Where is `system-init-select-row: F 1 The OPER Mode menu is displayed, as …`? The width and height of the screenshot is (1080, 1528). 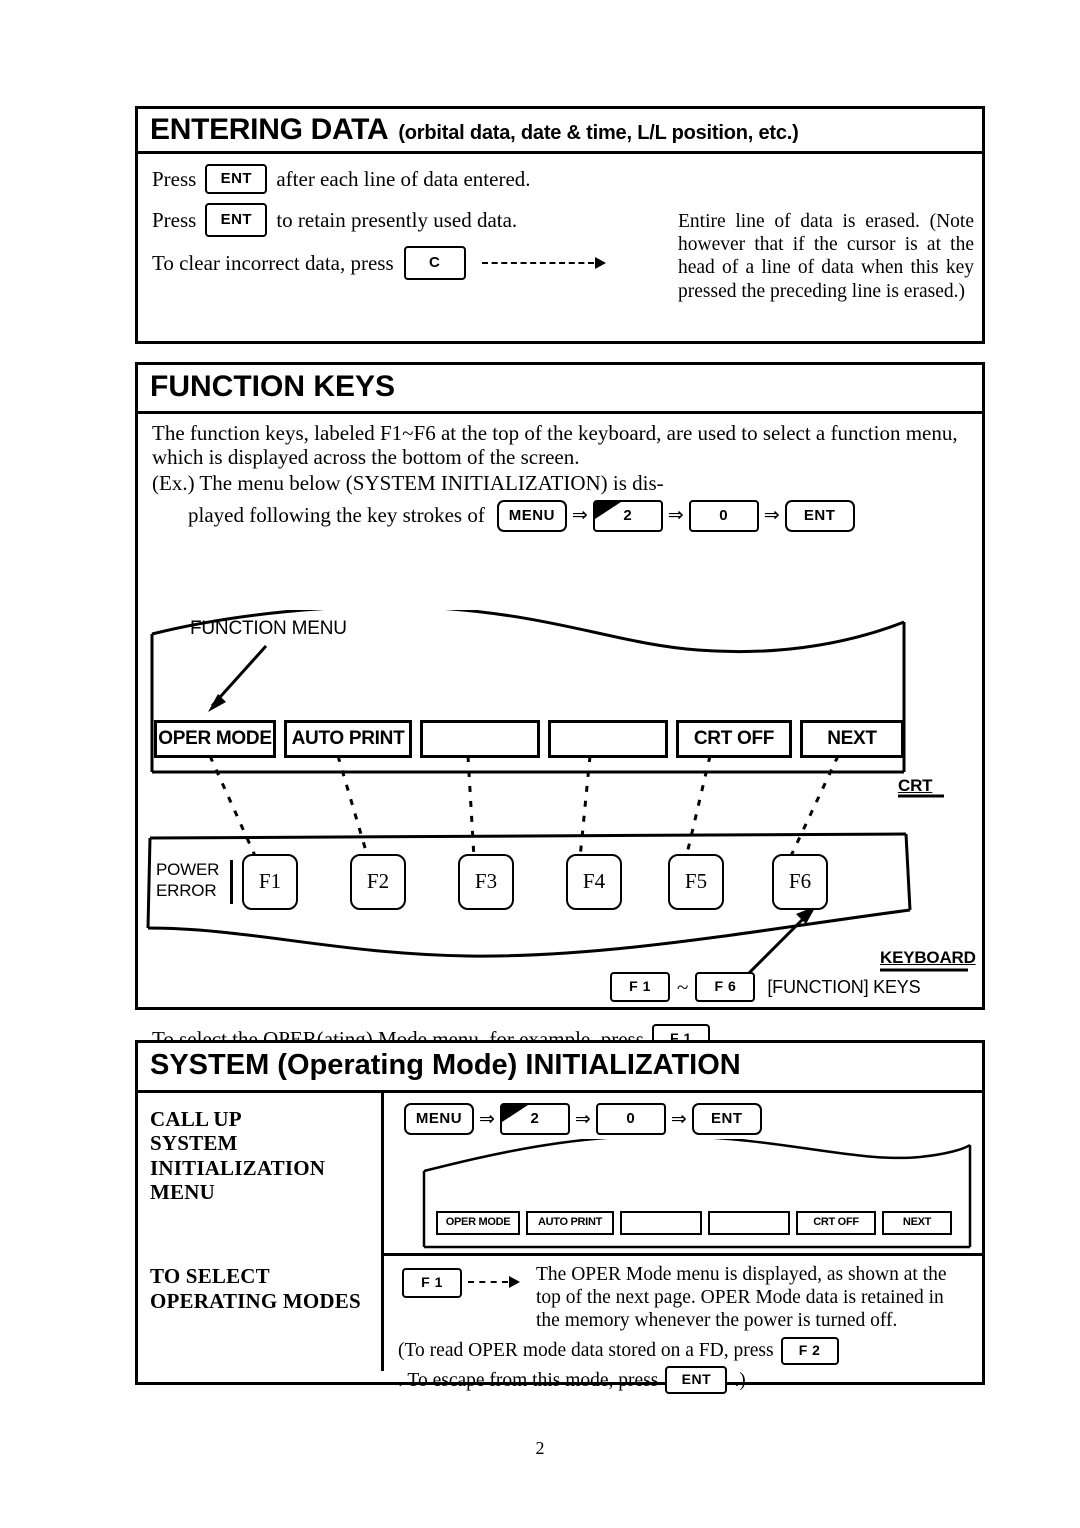
system-init-select-row: F 1 The OPER Mode menu is displayed, as … is located at coordinates (683, 1325).